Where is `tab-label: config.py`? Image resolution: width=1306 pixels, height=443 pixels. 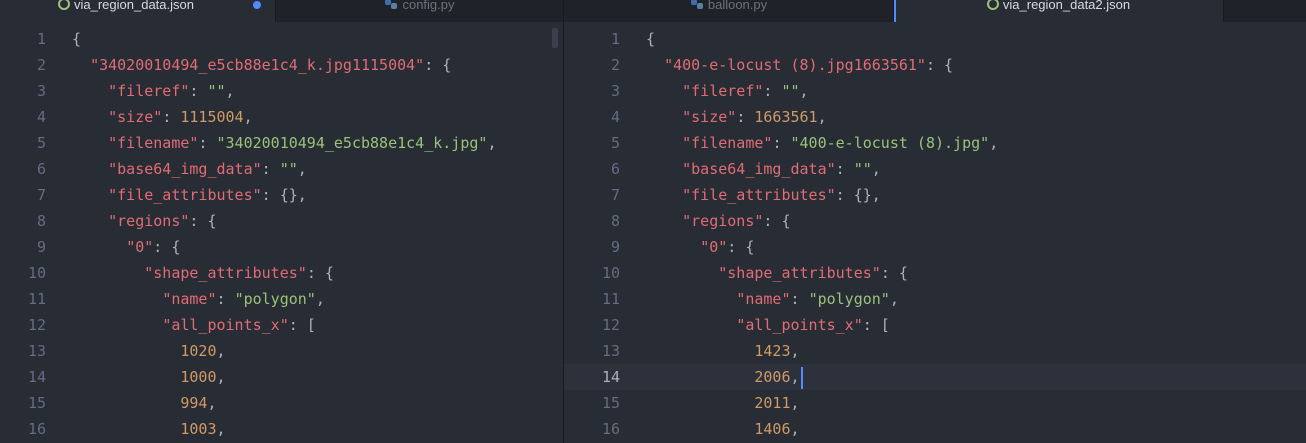
tab-label: config.py is located at coordinates (428, 6).